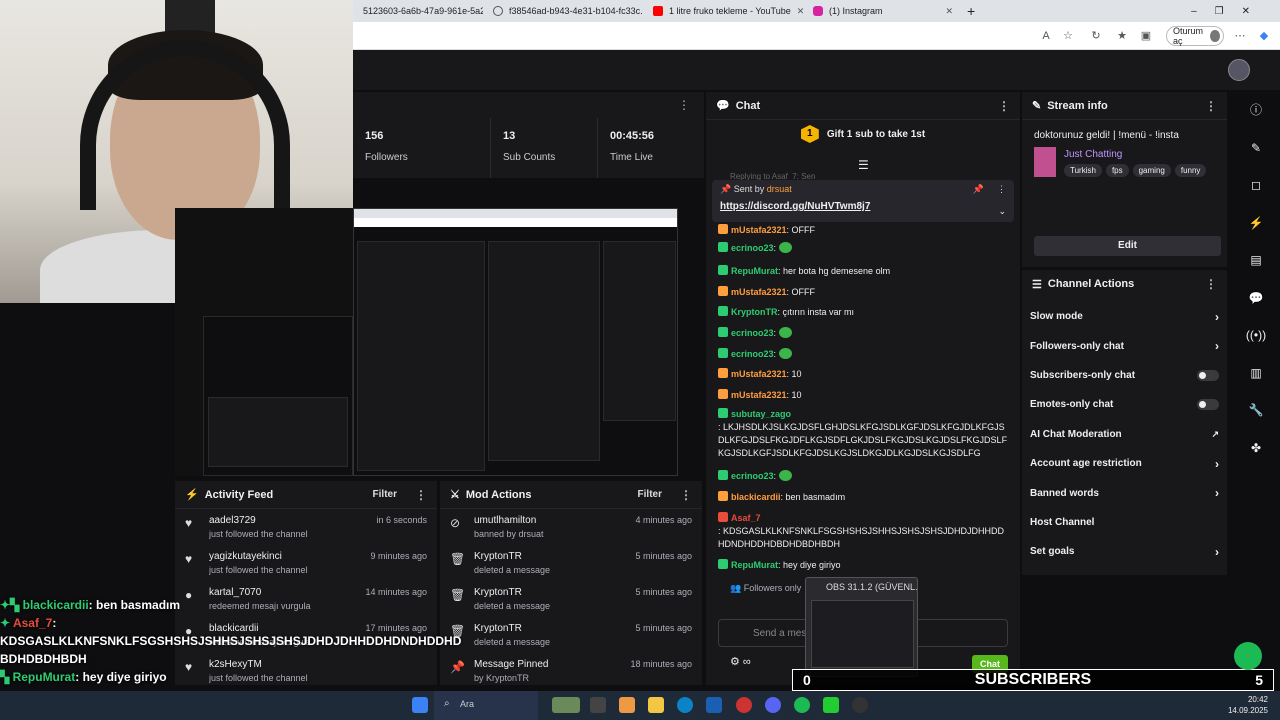 This screenshot has width=1280, height=720. Describe the element at coordinates (1256, 261) in the screenshot. I see `document-icon: ▤` at that location.